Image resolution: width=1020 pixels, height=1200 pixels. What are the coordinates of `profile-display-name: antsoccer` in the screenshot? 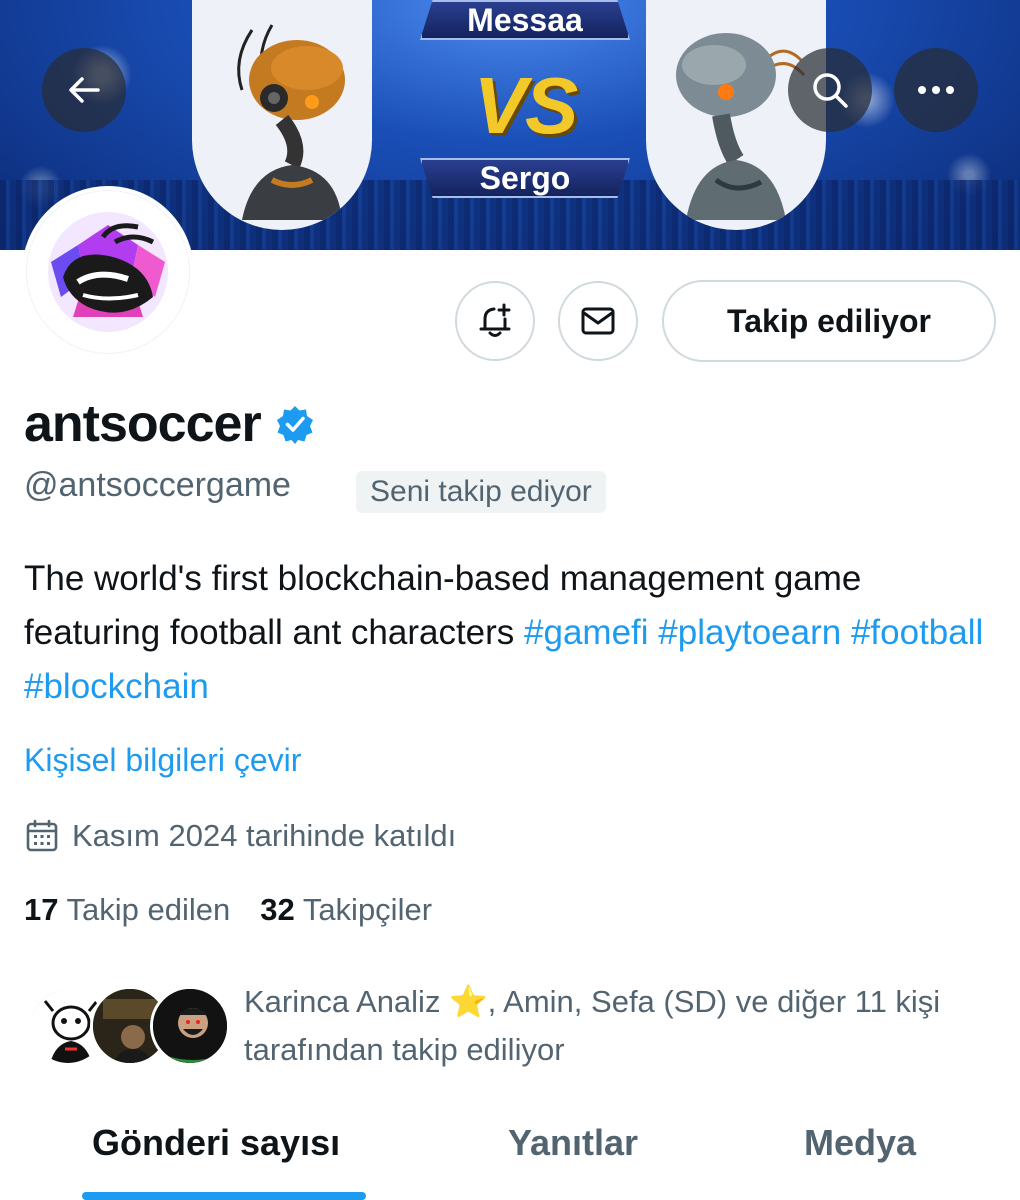 It's located at (169, 424).